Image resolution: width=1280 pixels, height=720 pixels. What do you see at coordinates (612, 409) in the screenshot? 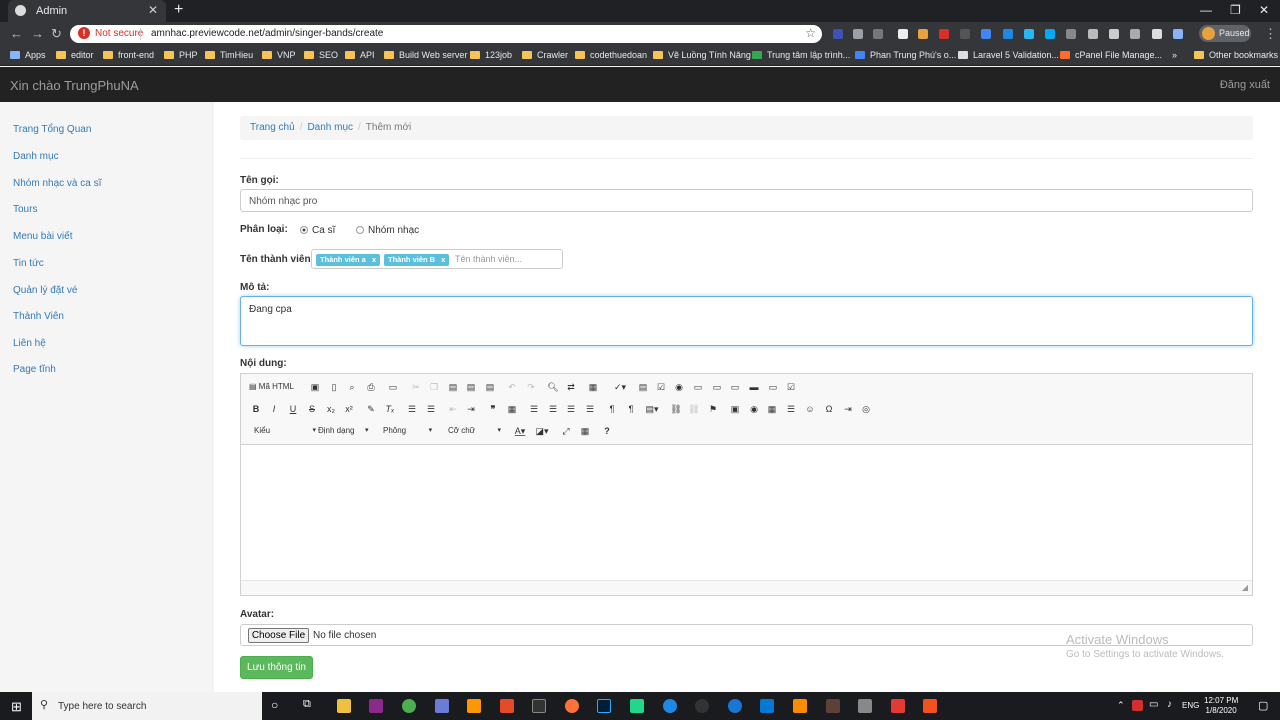
I see `ltr-icon: ¶` at bounding box center [612, 409].